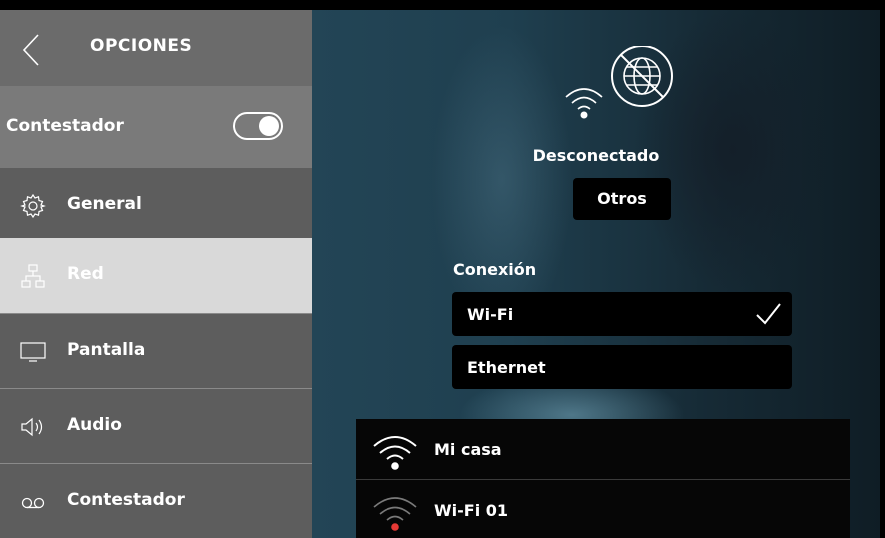 The width and height of the screenshot is (885, 538). I want to click on wifi-no-internet-icon, so click(619, 82).